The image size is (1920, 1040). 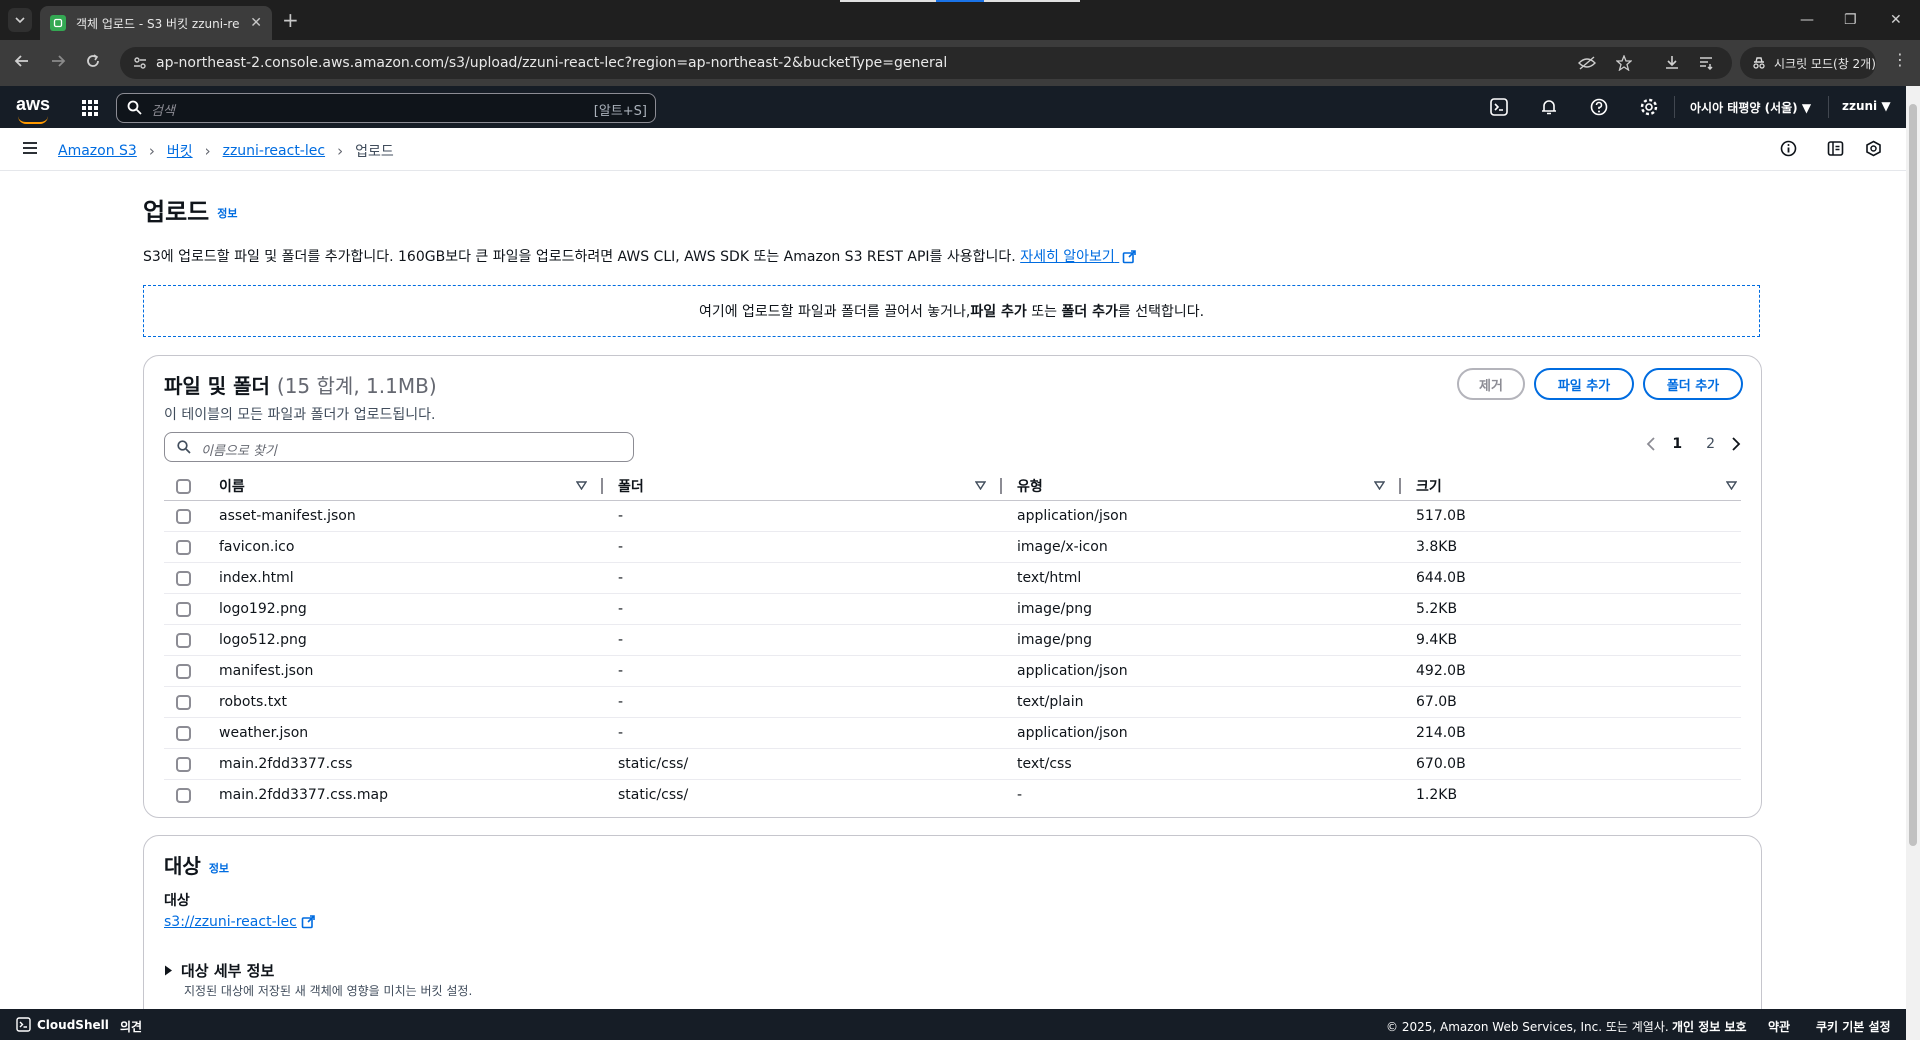 I want to click on files-panel-subtitle: 이 테이블의 모든 파일과 폴더가 업로드됩니다., so click(x=300, y=415).